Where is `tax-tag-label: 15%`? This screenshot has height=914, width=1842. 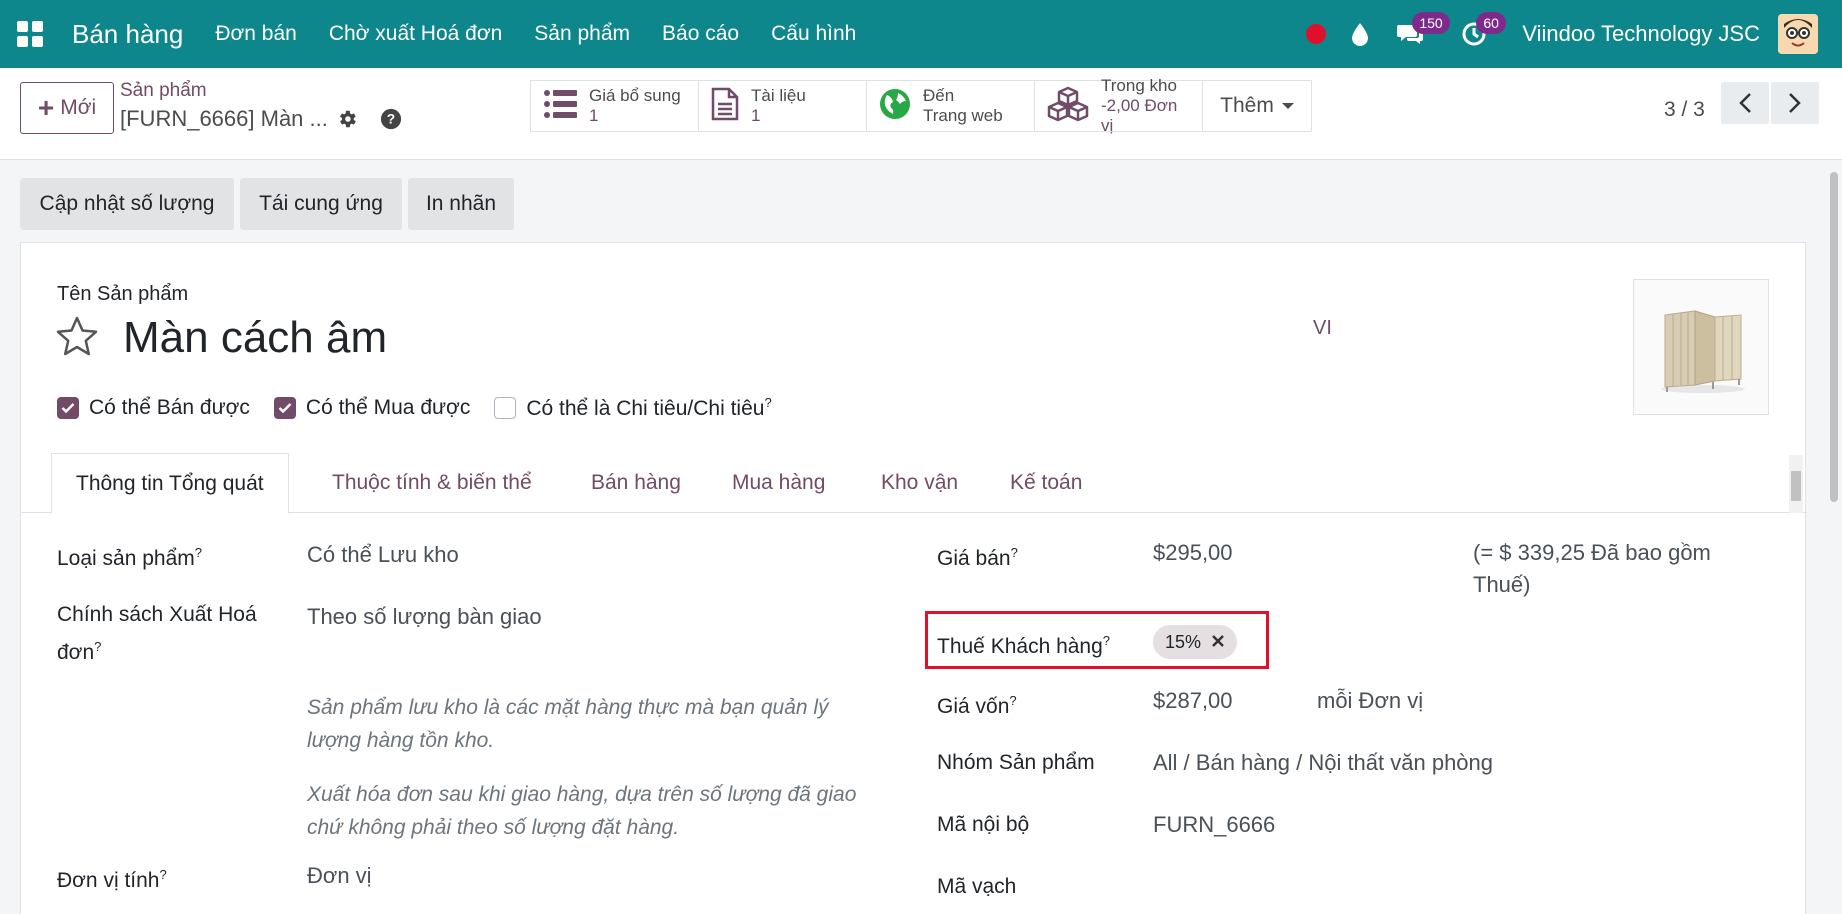 tax-tag-label: 15% is located at coordinates (1183, 641).